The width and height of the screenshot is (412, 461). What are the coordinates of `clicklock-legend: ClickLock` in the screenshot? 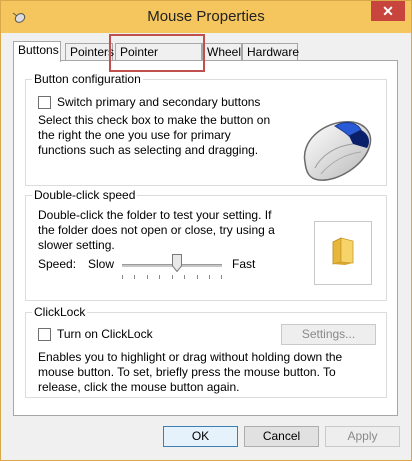 It's located at (60, 312).